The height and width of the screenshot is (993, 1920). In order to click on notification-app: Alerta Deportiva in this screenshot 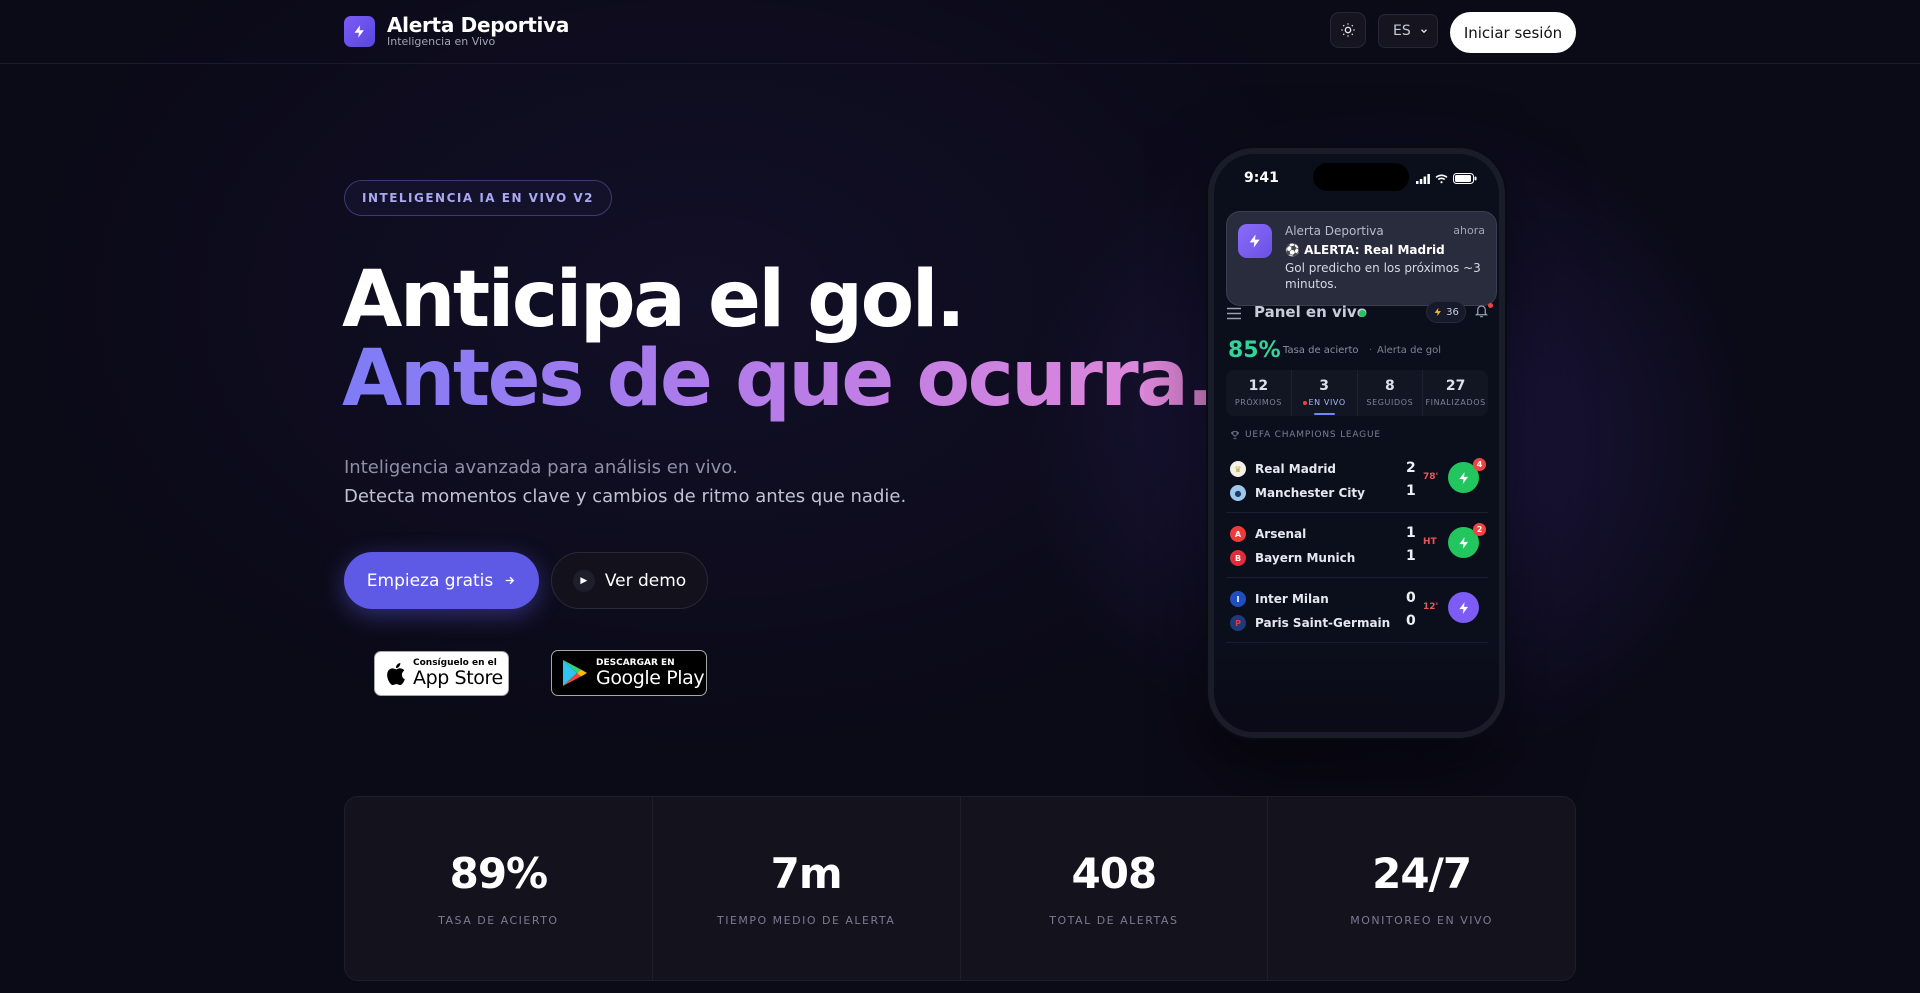, I will do `click(1334, 231)`.